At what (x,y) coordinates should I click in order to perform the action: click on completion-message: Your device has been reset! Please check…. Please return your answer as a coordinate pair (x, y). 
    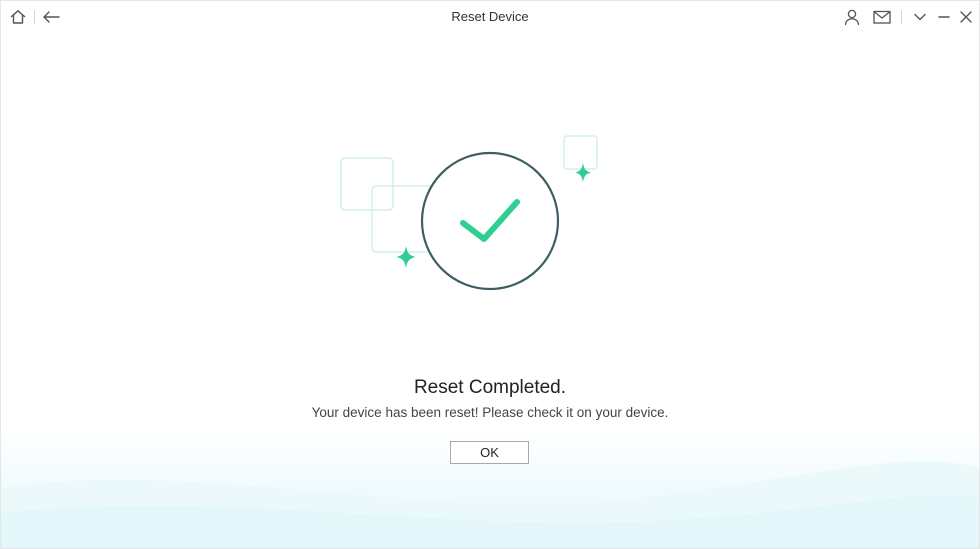
    Looking at the image, I should click on (490, 412).